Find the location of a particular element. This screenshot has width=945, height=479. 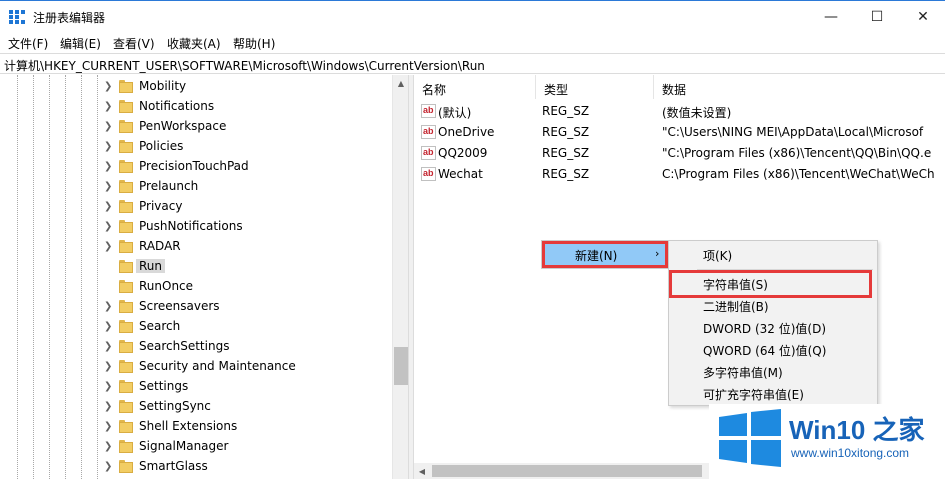

tree-item-label: SearchSettings is located at coordinates (184, 346).